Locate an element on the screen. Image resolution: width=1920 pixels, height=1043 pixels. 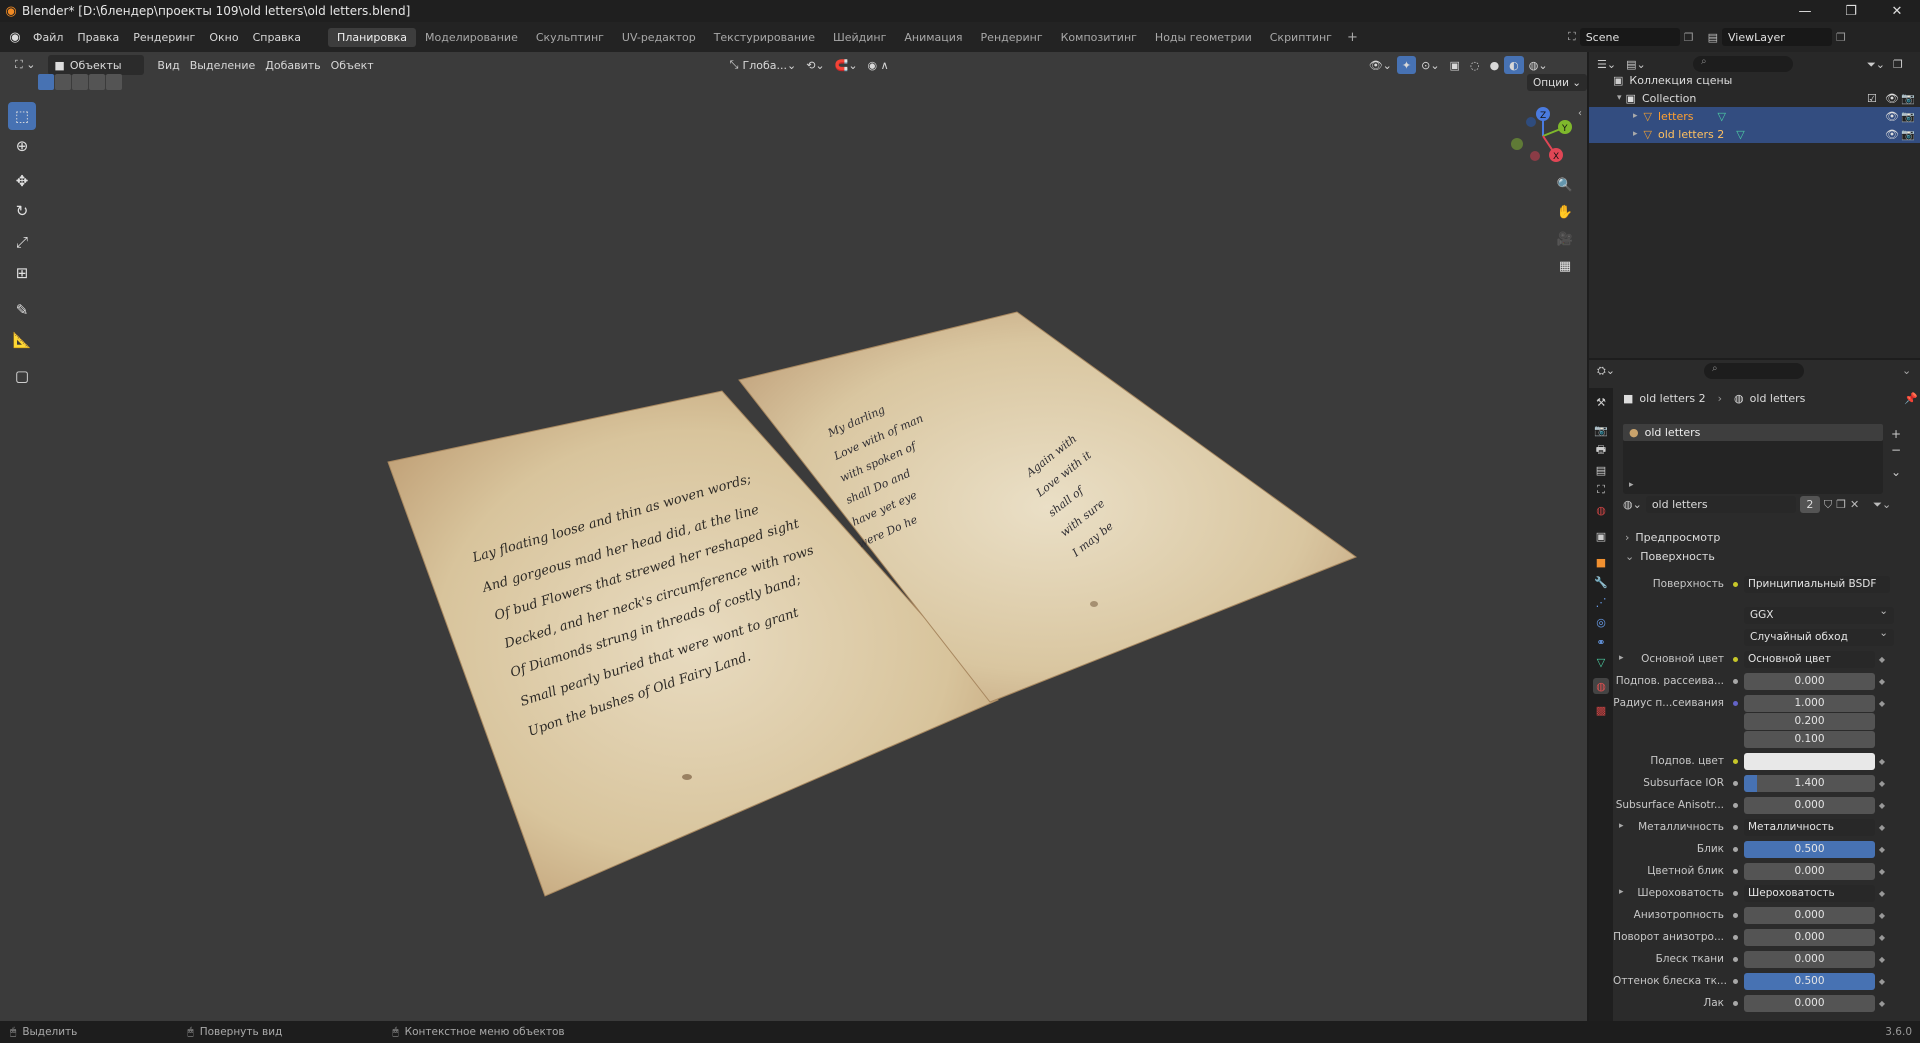
slot-specials-icon: ⌄ is located at coordinates (1896, 472).